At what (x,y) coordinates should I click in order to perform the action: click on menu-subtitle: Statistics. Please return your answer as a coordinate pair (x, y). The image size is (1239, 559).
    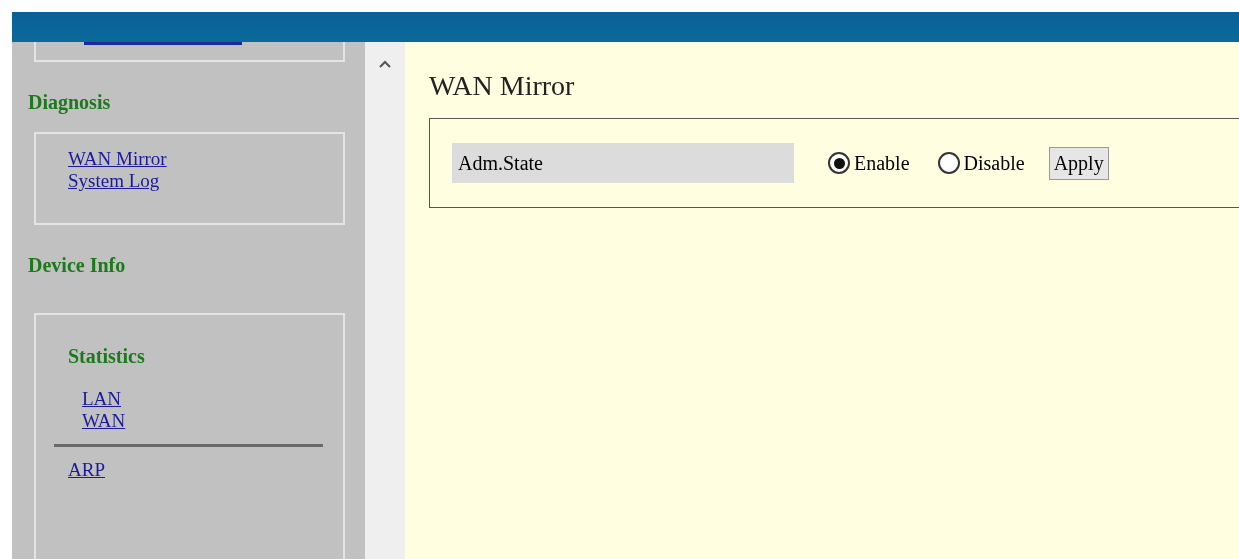
    Looking at the image, I should click on (106, 356).